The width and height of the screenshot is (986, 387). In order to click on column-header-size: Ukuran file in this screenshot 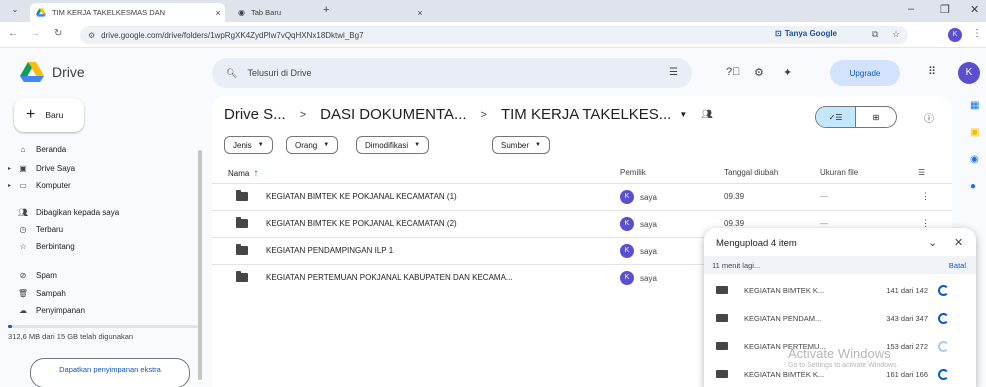, I will do `click(839, 172)`.